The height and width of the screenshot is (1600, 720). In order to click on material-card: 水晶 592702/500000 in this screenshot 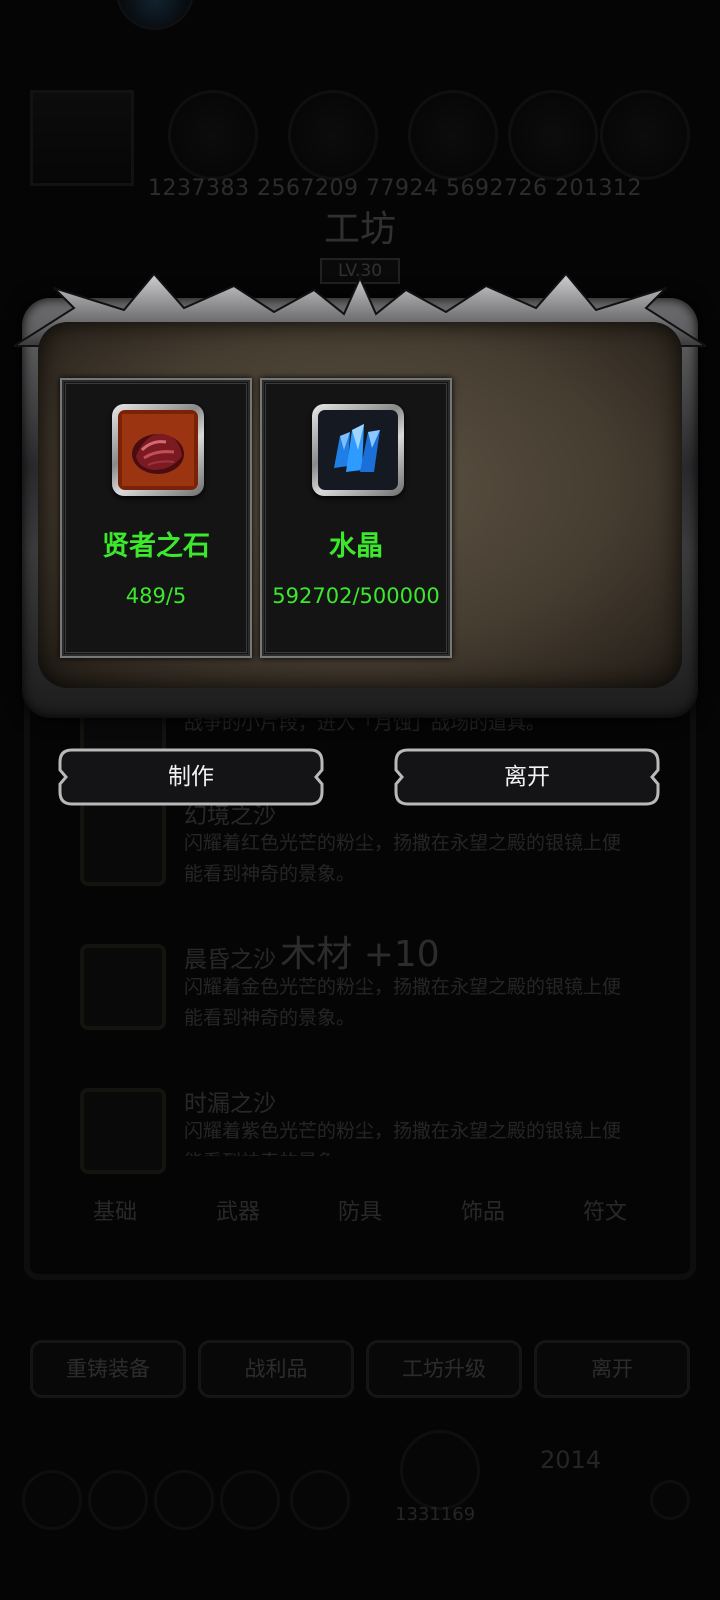, I will do `click(356, 518)`.